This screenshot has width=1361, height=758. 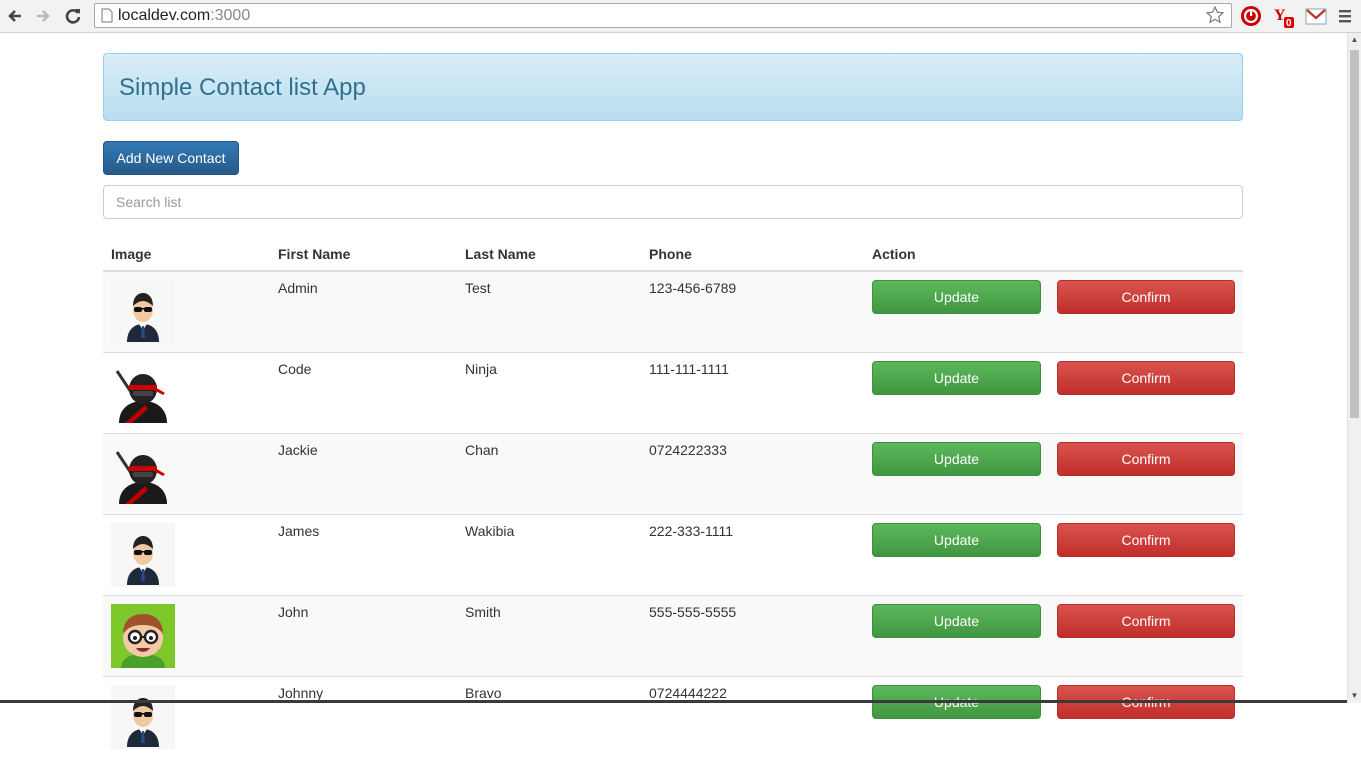 What do you see at coordinates (752, 393) in the screenshot?
I see `phone-cell: 111-111-1111` at bounding box center [752, 393].